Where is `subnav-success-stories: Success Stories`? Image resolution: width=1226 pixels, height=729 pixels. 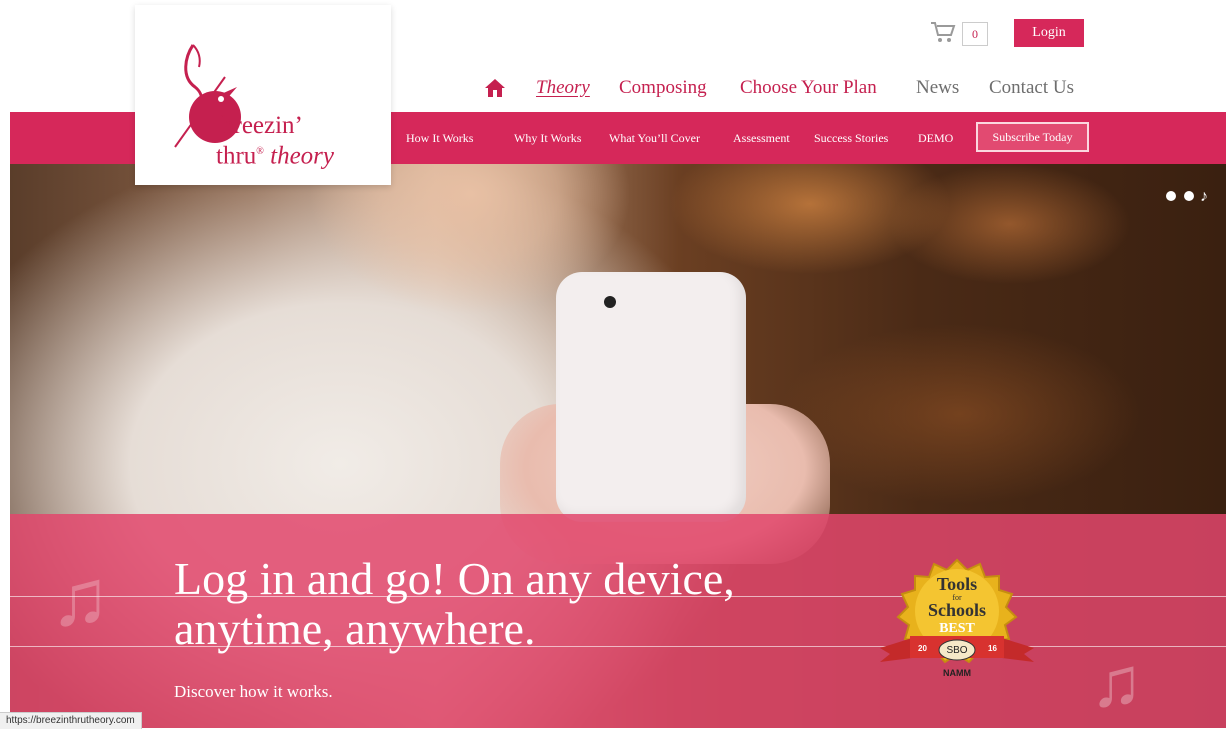 subnav-success-stories: Success Stories is located at coordinates (851, 138).